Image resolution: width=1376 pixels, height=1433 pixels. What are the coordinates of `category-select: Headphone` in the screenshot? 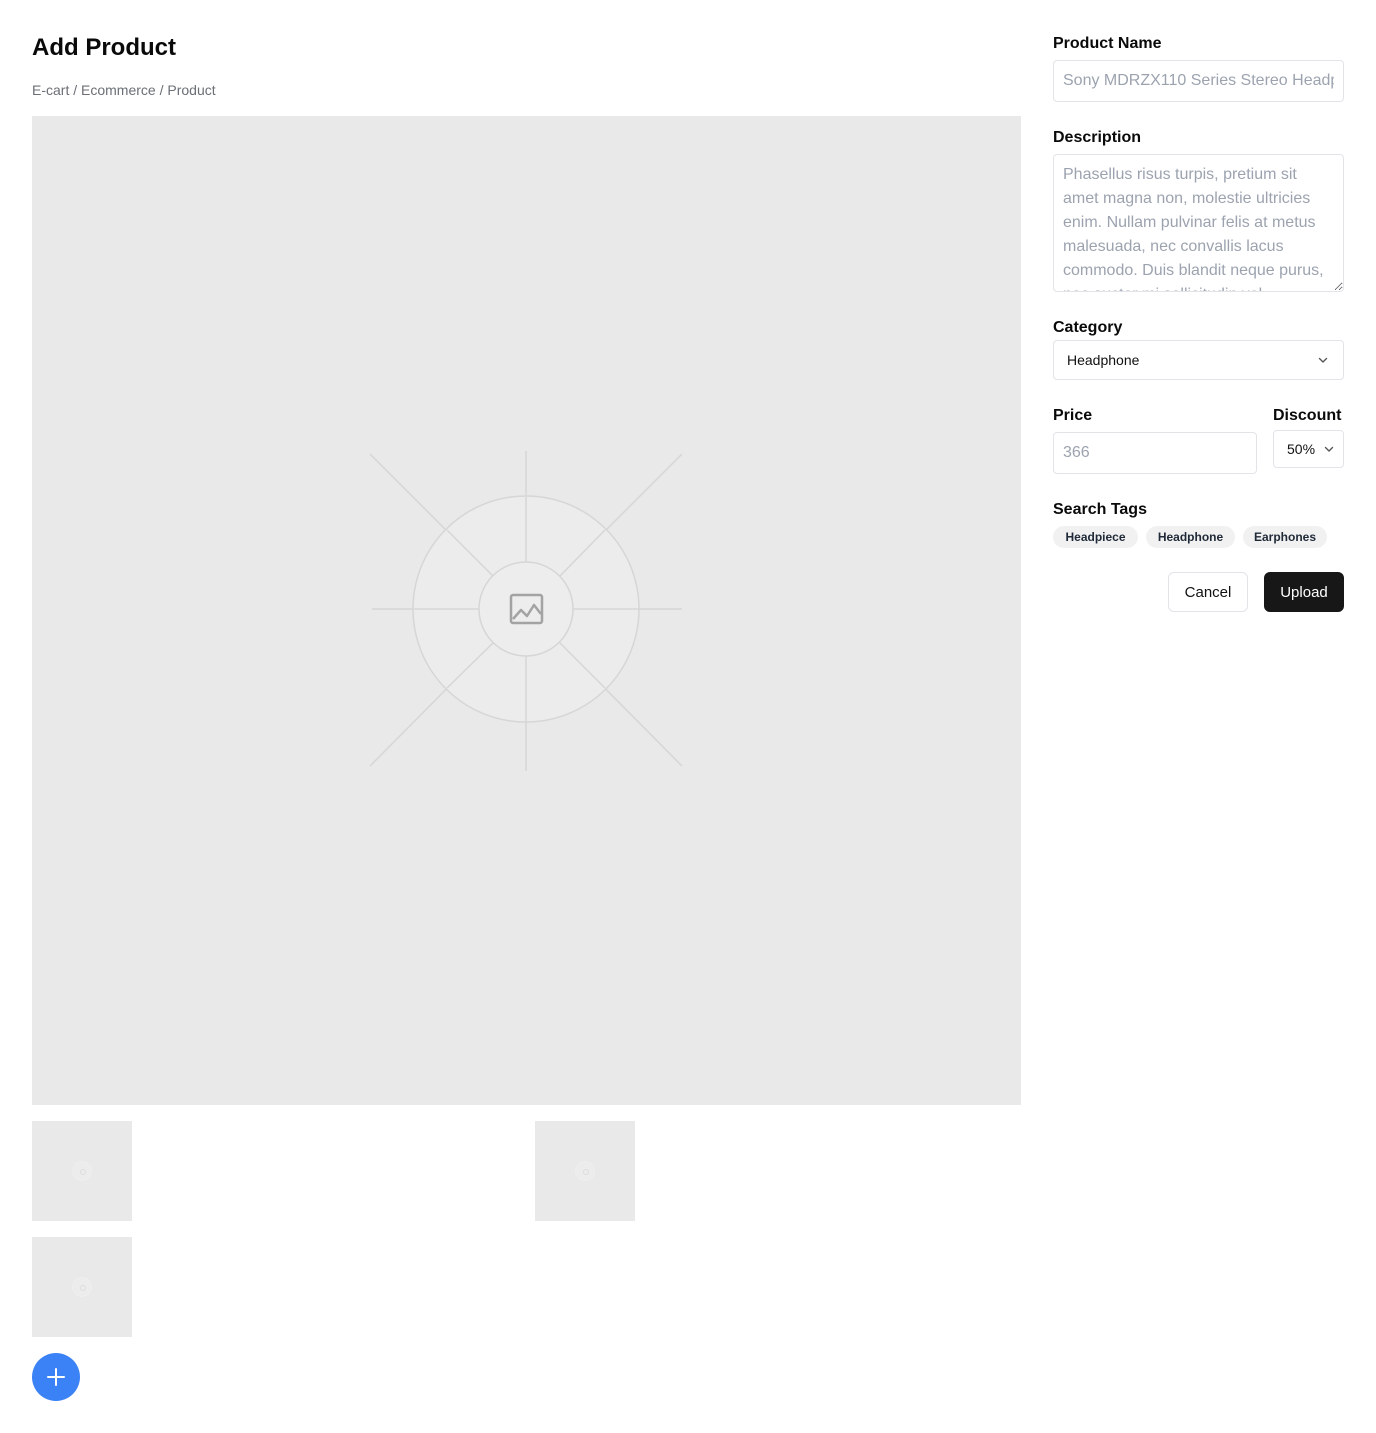 It's located at (1198, 360).